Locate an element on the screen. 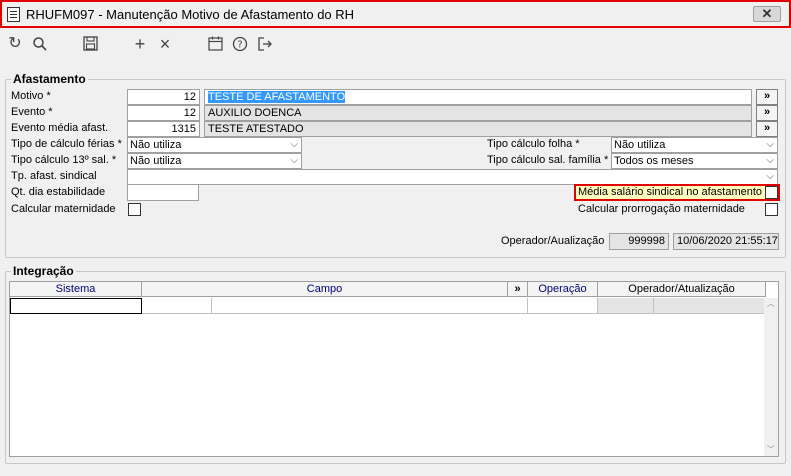  save-icon is located at coordinates (90, 44).